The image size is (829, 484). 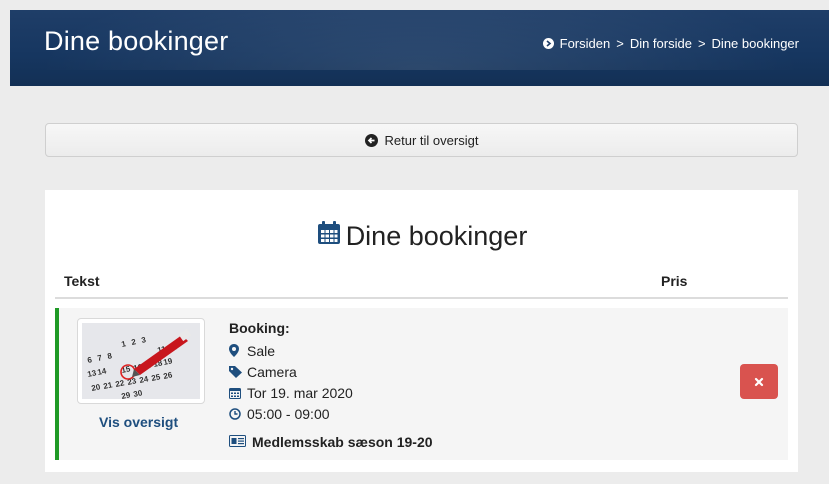 What do you see at coordinates (421, 298) in the screenshot?
I see `divider` at bounding box center [421, 298].